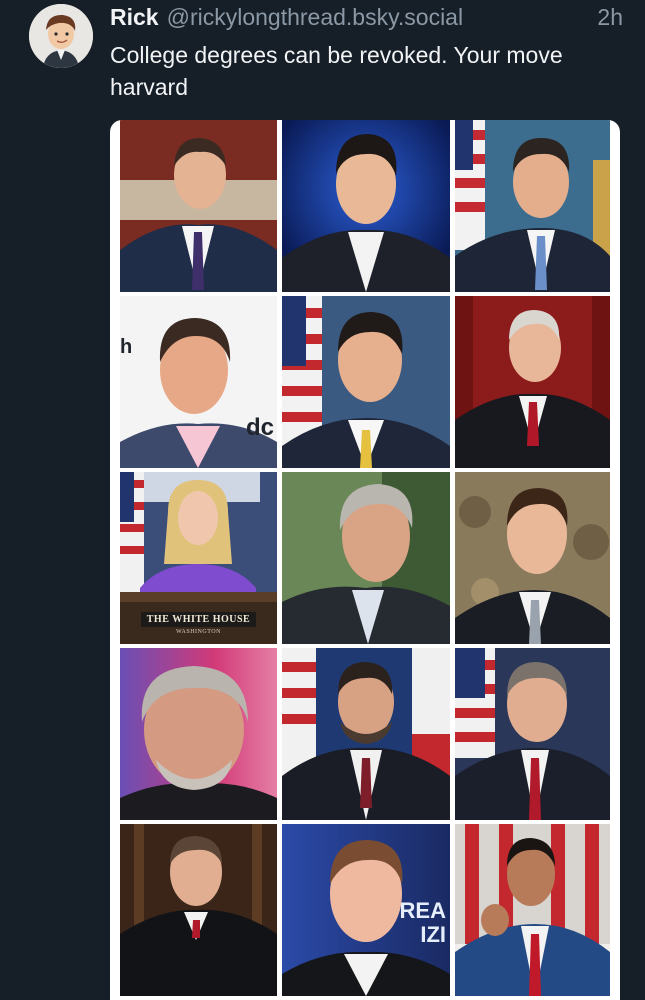 The image size is (645, 1000). I want to click on photo-tile: dc h, so click(198, 382).